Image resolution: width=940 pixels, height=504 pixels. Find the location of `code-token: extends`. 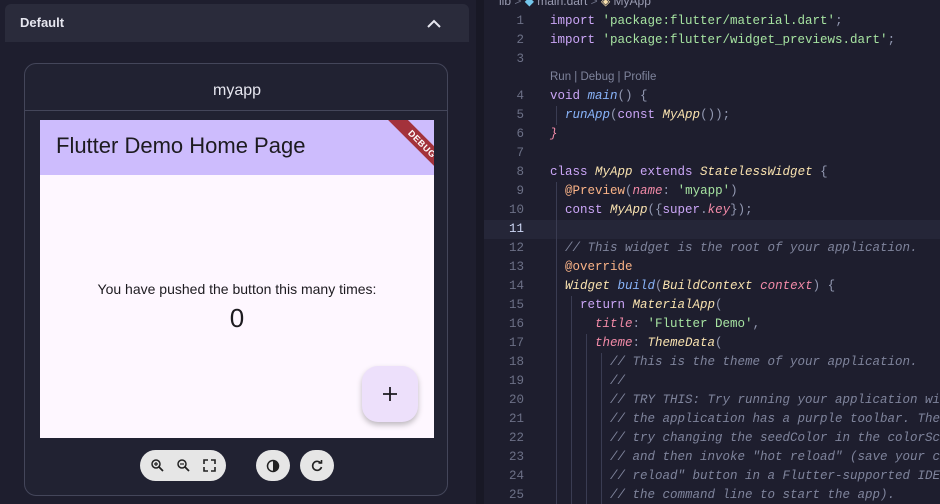

code-token: extends is located at coordinates (670, 172).